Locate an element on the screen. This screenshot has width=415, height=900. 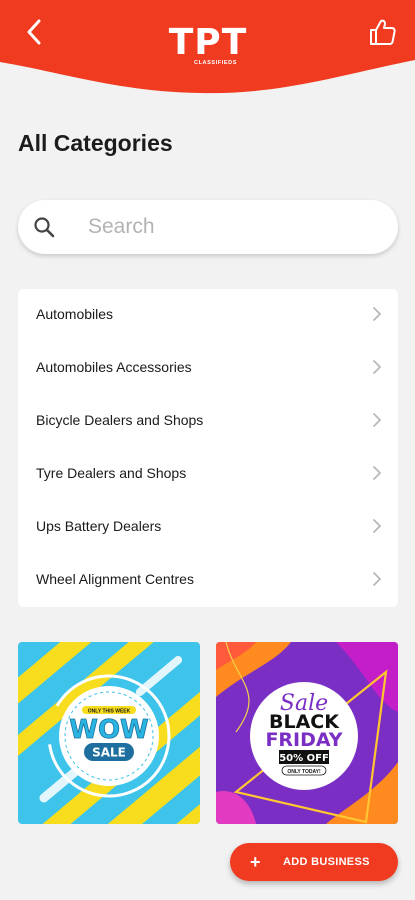
wow-sale-banner: ONLY THIS WEEK WOW SALE is located at coordinates (109, 733).